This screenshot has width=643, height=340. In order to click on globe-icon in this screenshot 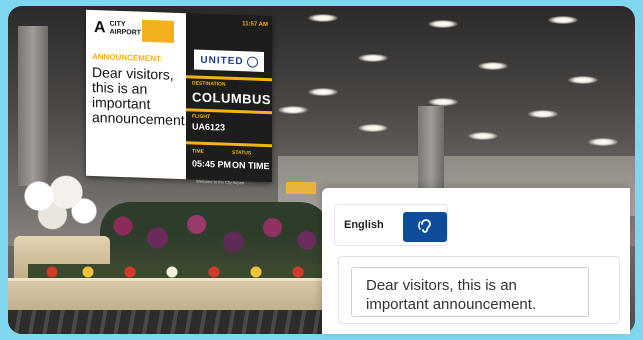, I will do `click(252, 61)`.